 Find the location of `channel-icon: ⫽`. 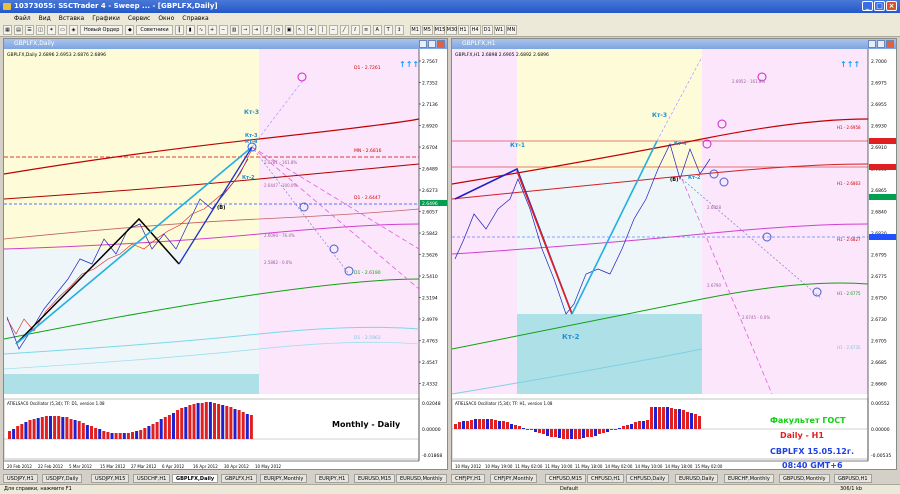

channel-icon: ⫽ is located at coordinates (355, 30).